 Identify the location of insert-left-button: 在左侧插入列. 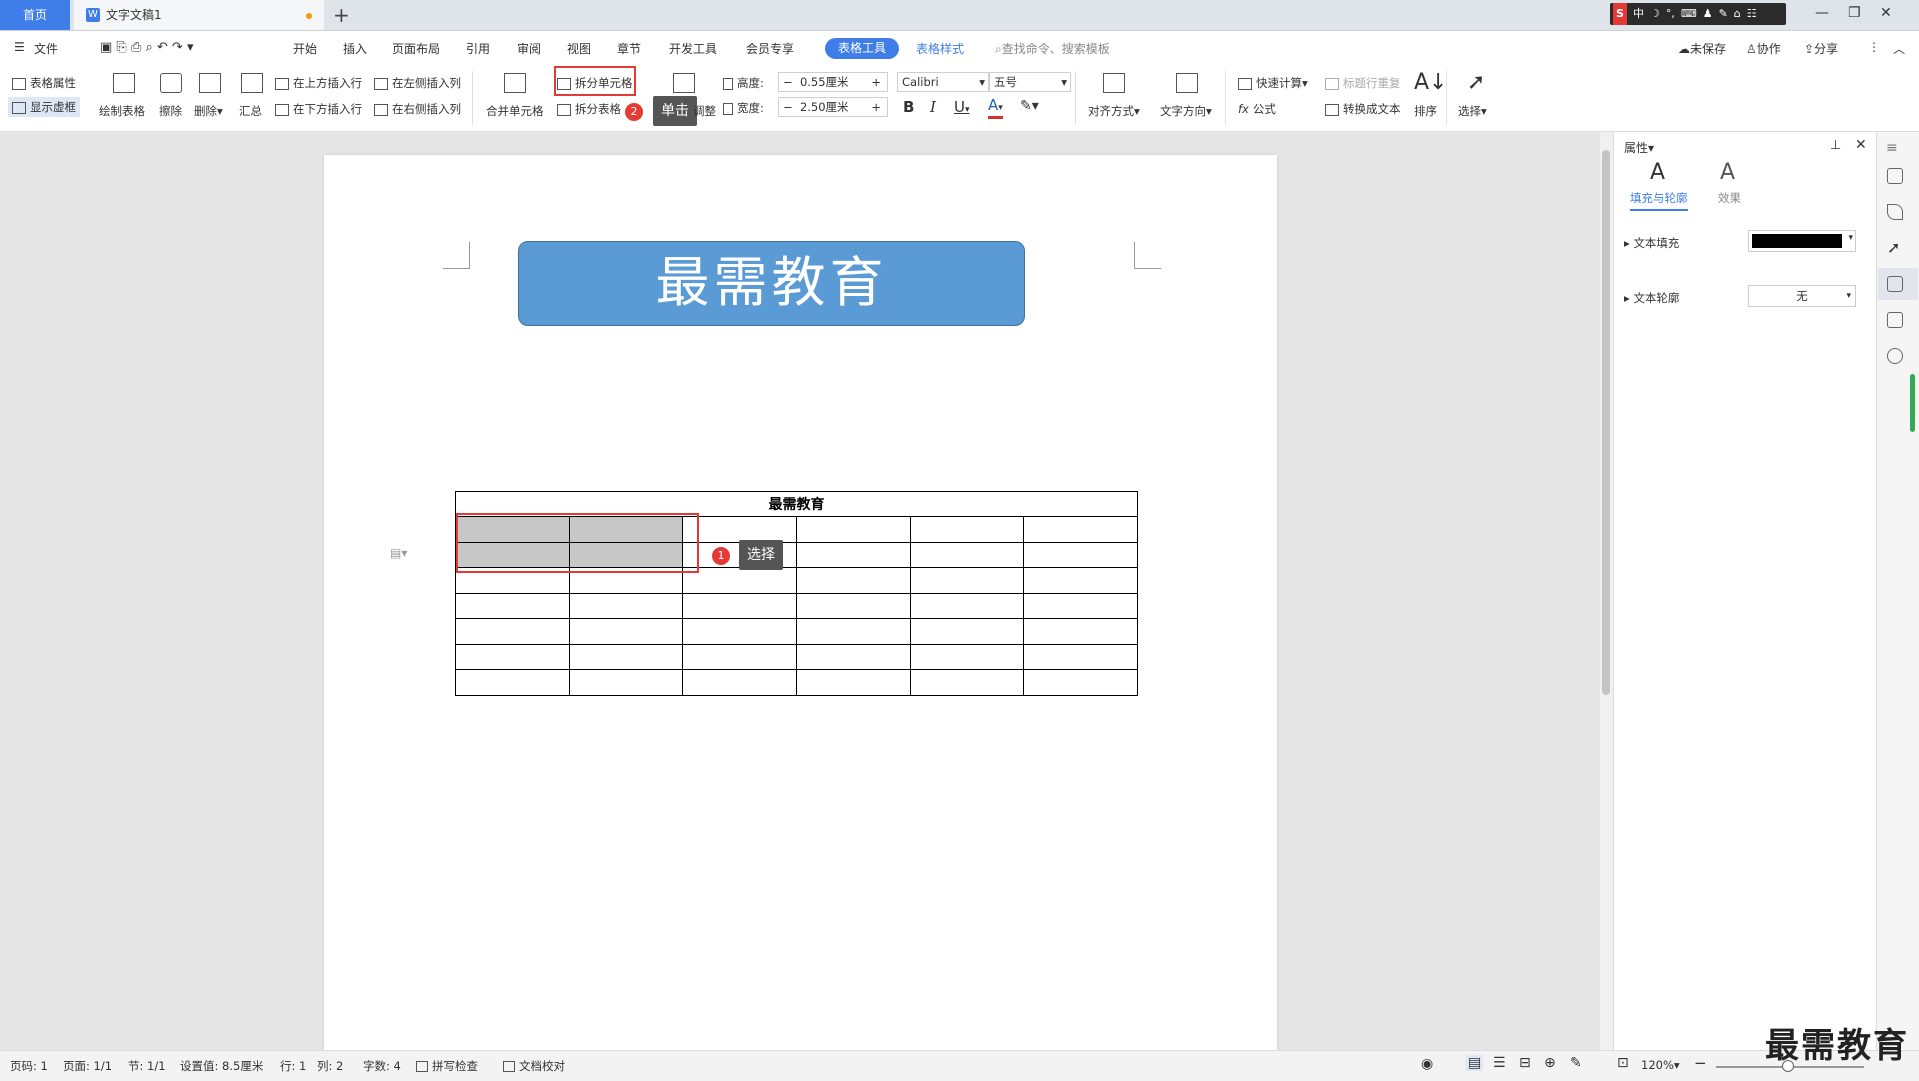
(417, 83).